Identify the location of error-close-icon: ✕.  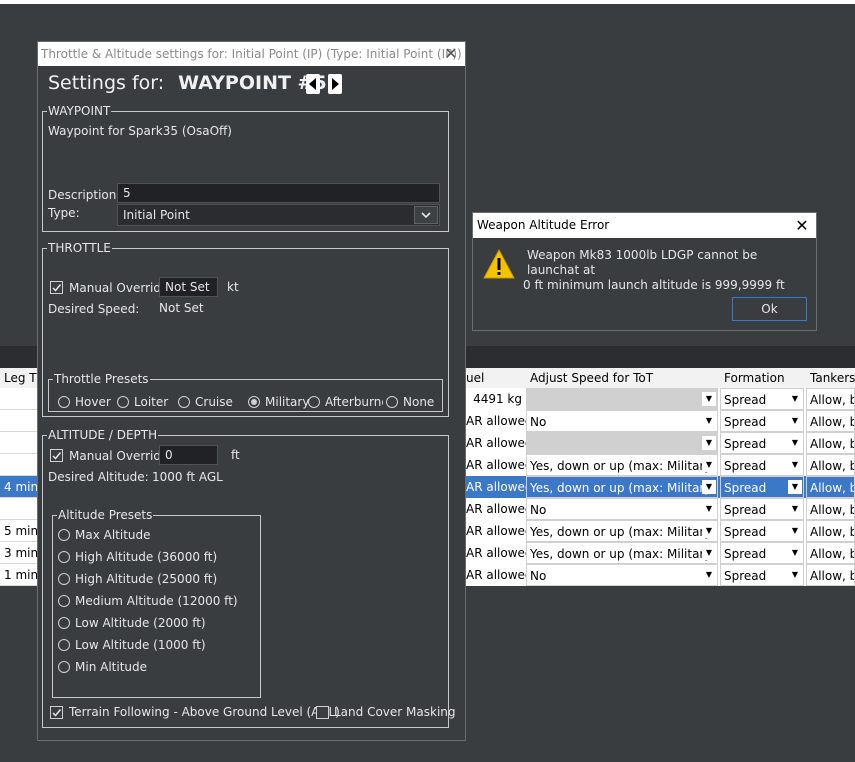
(802, 225).